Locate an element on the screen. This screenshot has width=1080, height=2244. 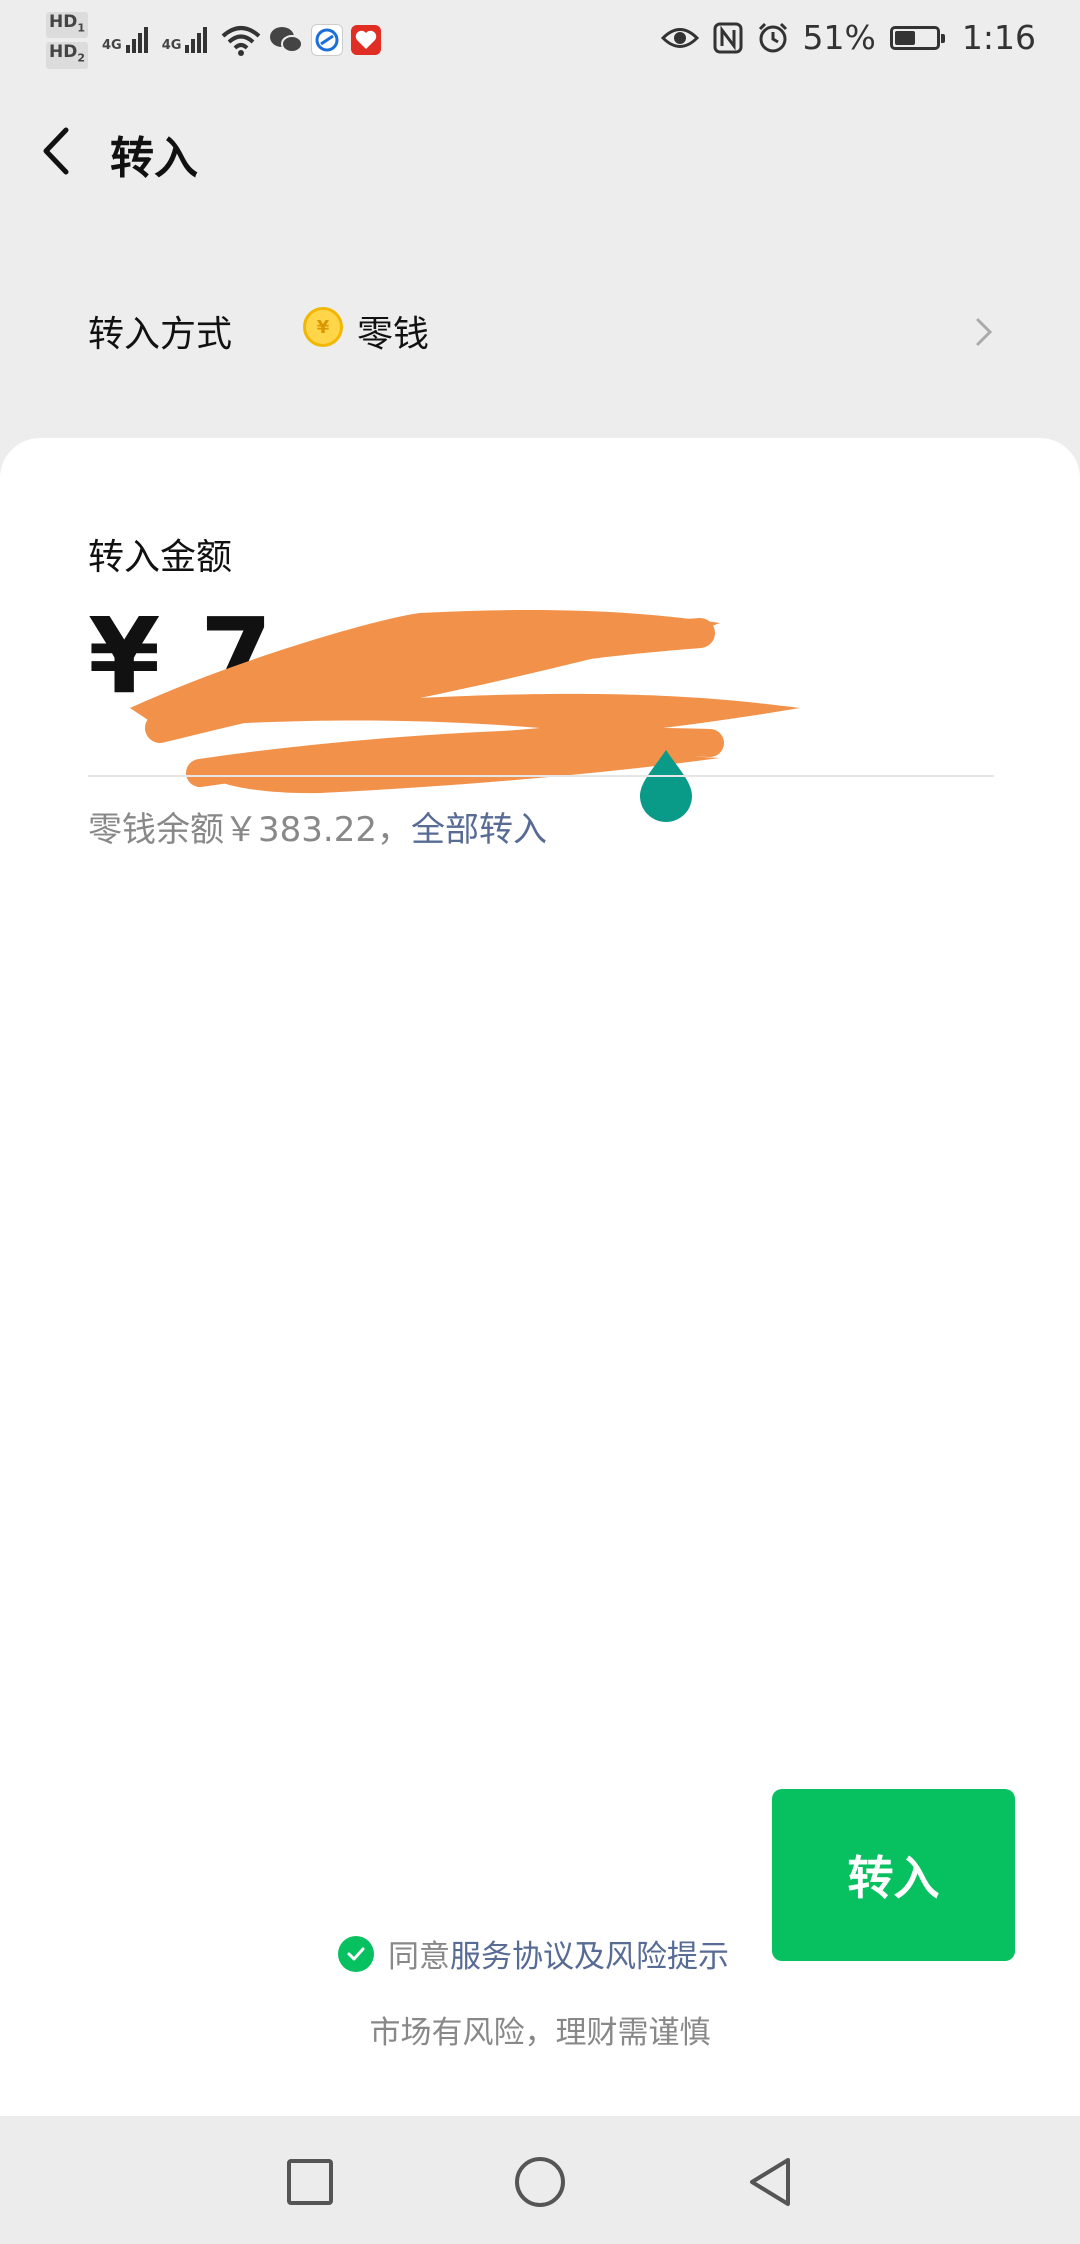
shopping-app-icon is located at coordinates (366, 40).